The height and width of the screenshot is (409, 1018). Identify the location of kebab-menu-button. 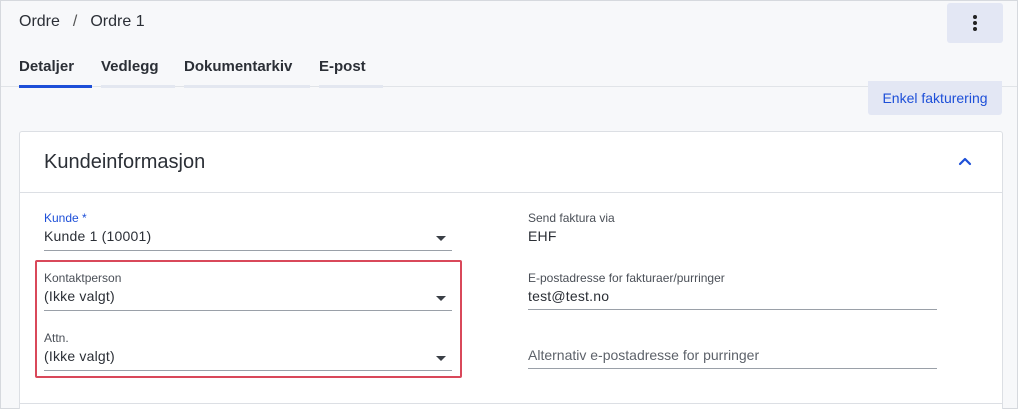
(975, 23).